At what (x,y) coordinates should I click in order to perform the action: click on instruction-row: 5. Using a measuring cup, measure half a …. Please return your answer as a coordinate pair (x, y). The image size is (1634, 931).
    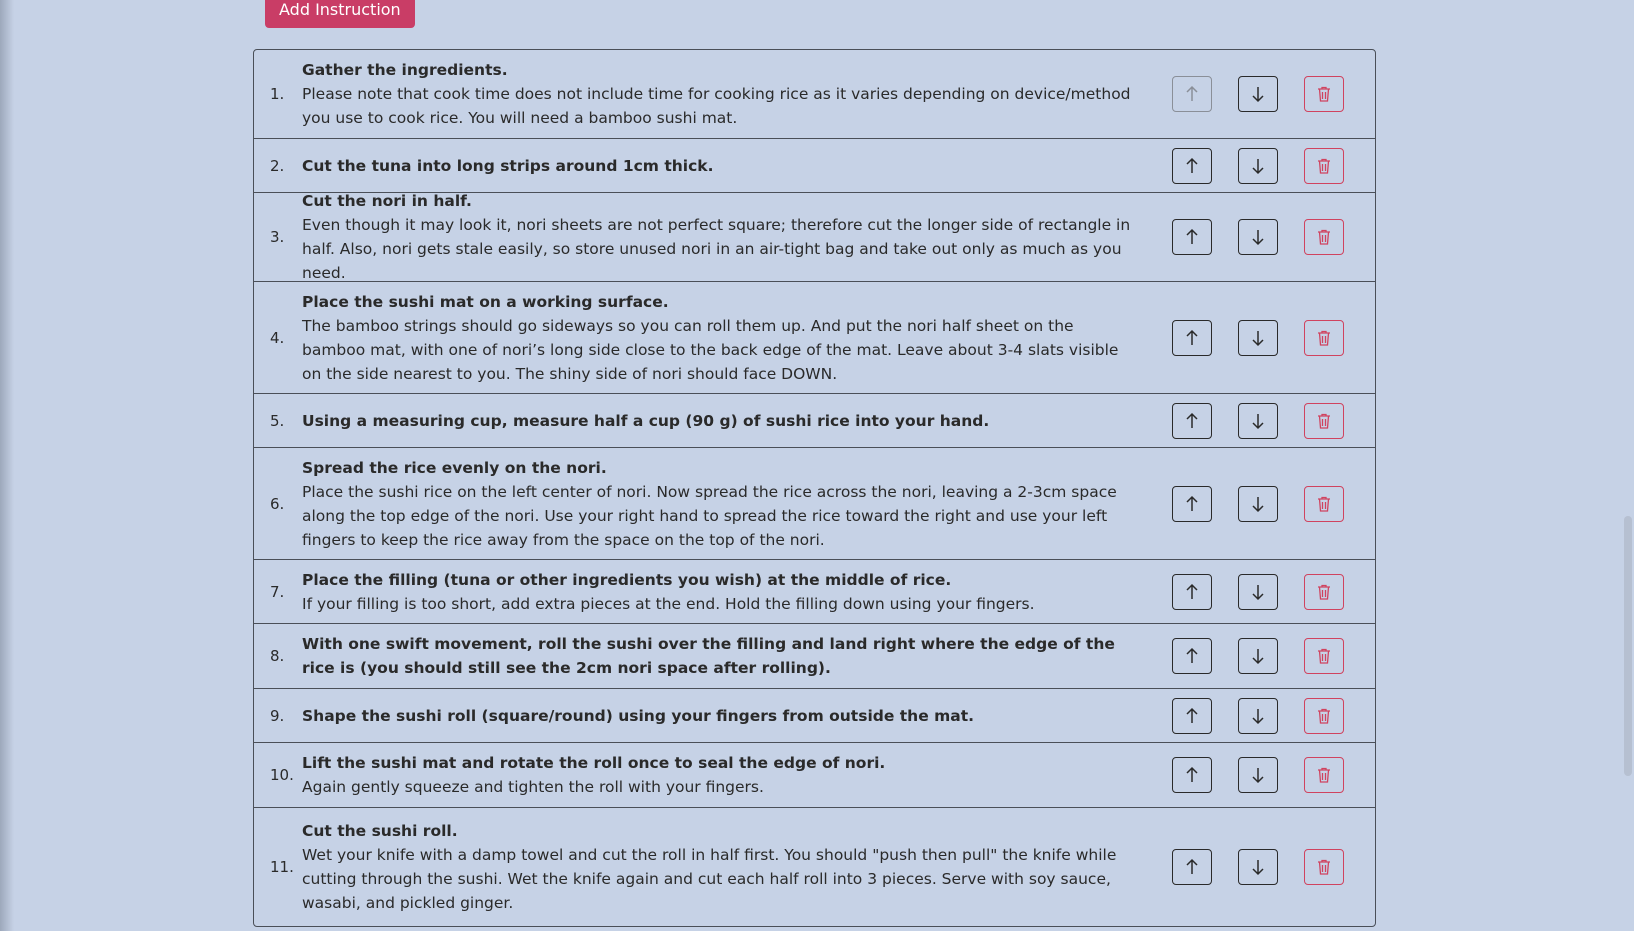
    Looking at the image, I should click on (814, 421).